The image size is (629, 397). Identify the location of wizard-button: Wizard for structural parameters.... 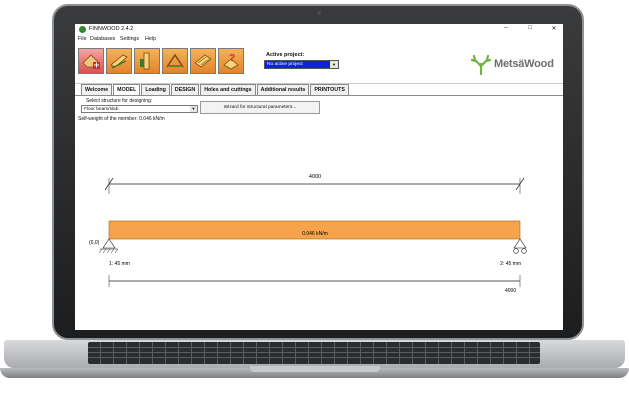
(260, 107).